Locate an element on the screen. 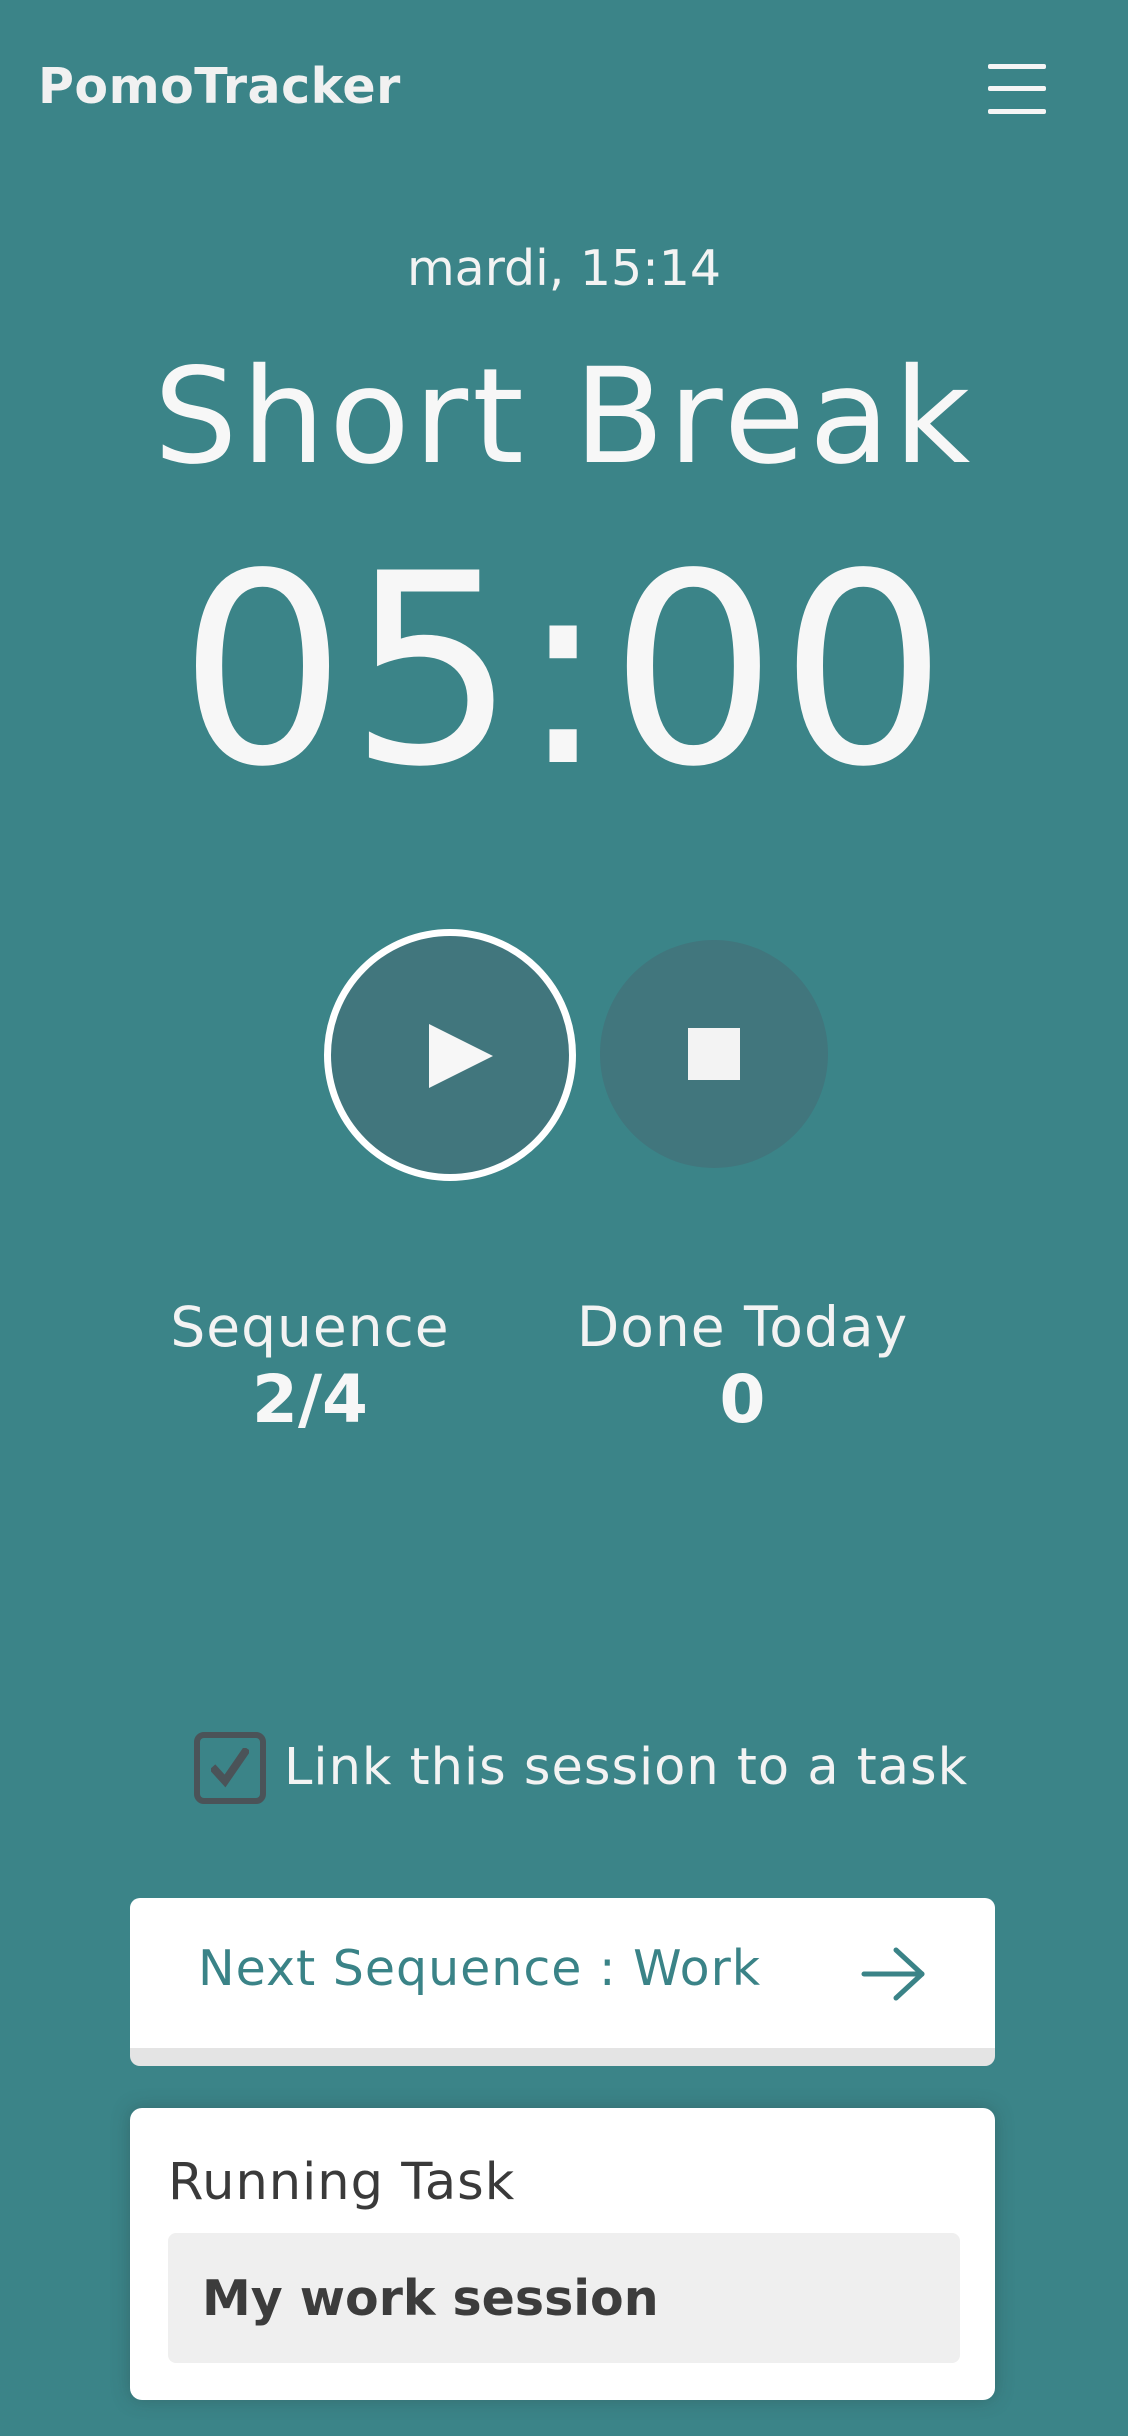 The image size is (1128, 2436). done-today-stat: Done Today 0 is located at coordinates (742, 1366).